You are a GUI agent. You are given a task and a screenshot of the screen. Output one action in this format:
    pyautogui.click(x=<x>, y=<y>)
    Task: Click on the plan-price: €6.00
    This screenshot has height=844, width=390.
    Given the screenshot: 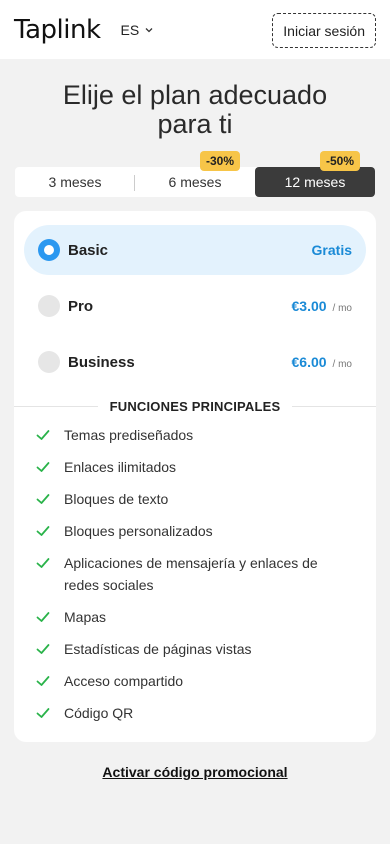 What is the action you would take?
    pyautogui.click(x=309, y=362)
    